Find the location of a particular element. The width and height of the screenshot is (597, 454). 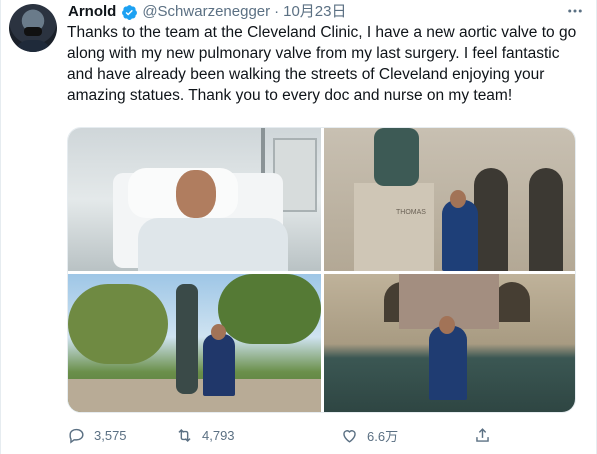

hospital-bed-photo is located at coordinates (194, 199).